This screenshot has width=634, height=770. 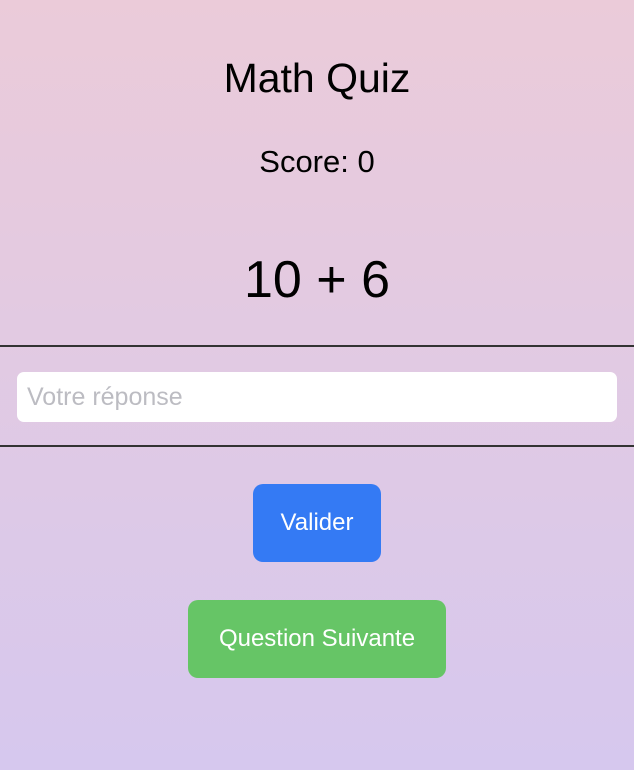 I want to click on validate-button: Valider, so click(x=317, y=523).